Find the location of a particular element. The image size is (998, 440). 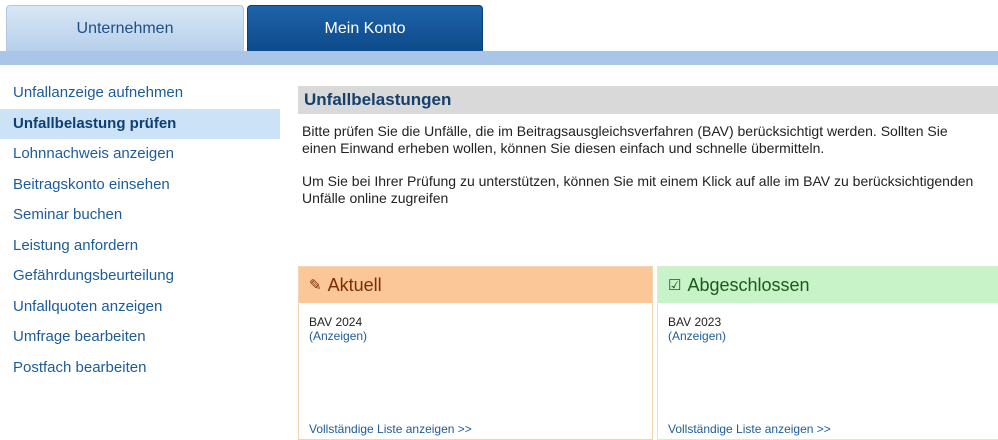

card-aktuell-body: BAV 2024 (Anzeigen) is located at coordinates (475, 323).